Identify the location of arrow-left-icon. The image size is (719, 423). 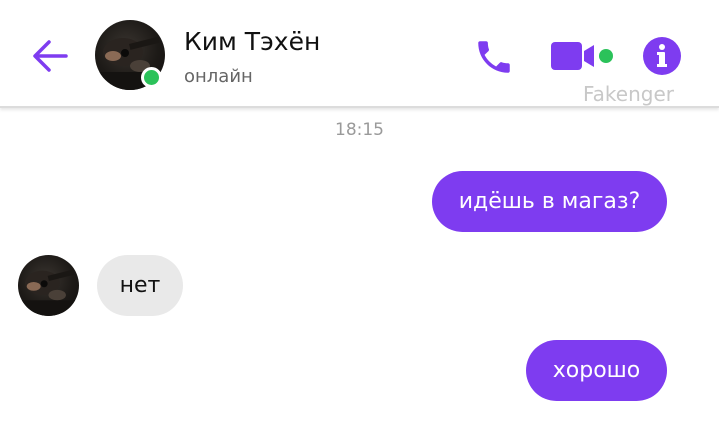
(50, 56).